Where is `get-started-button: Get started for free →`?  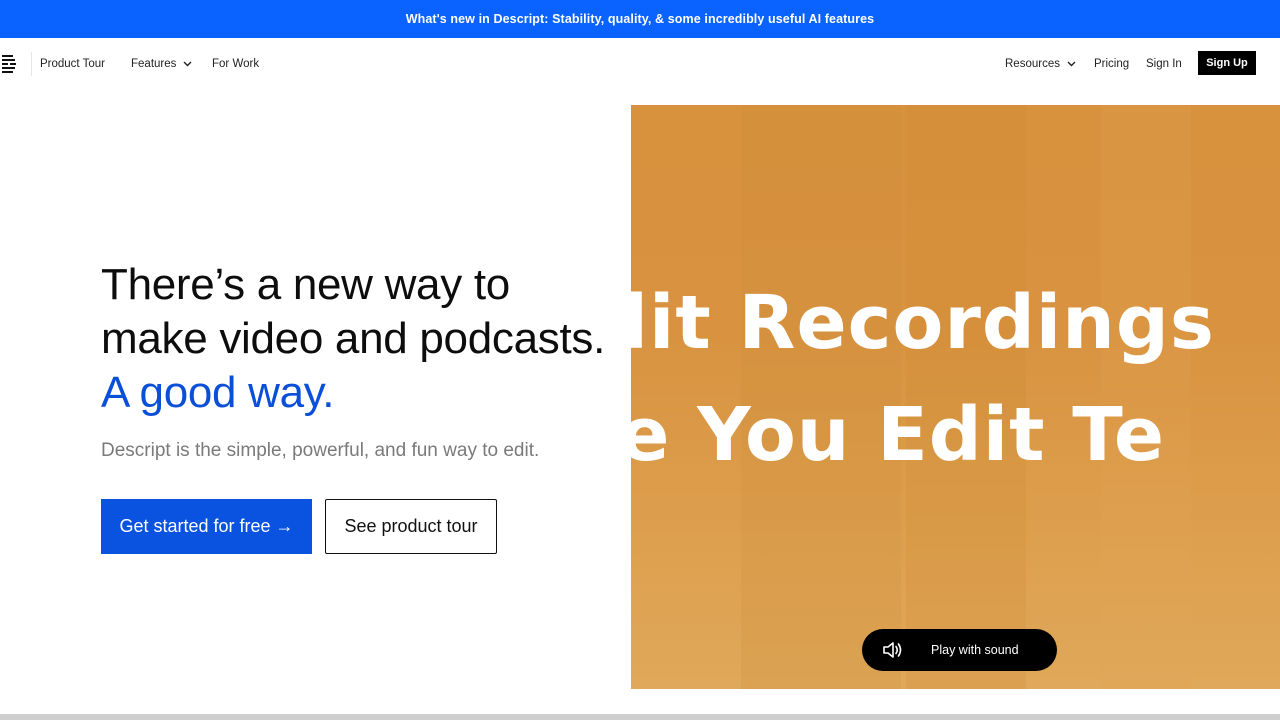
get-started-button: Get started for free → is located at coordinates (206, 526).